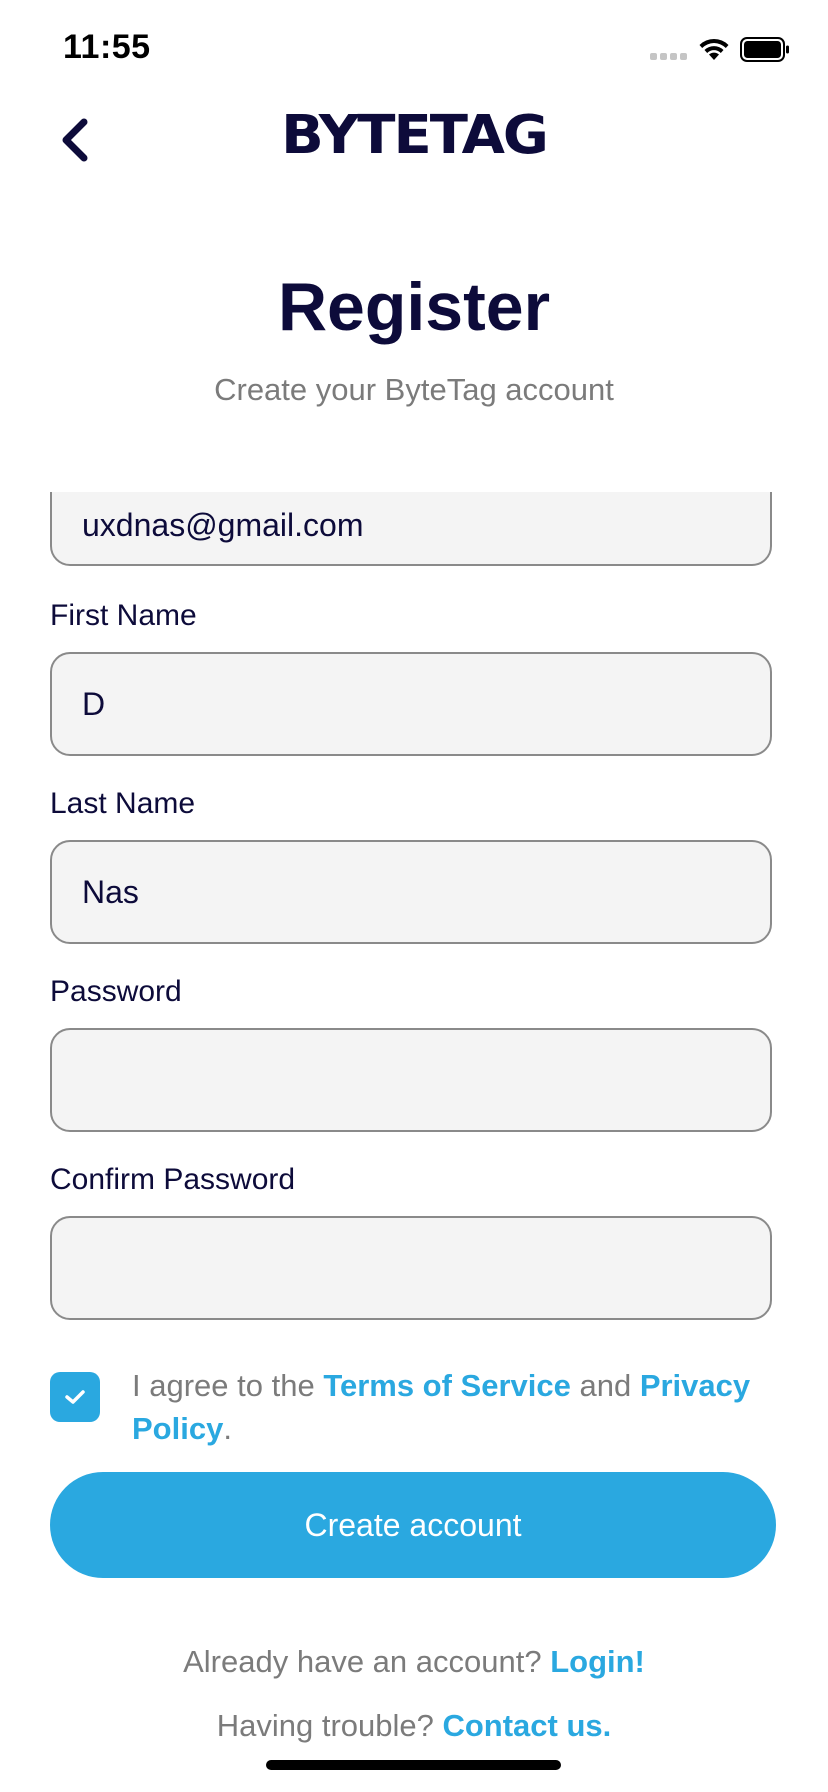 The width and height of the screenshot is (828, 1792). Describe the element at coordinates (414, 307) in the screenshot. I see `page-title: Register` at that location.